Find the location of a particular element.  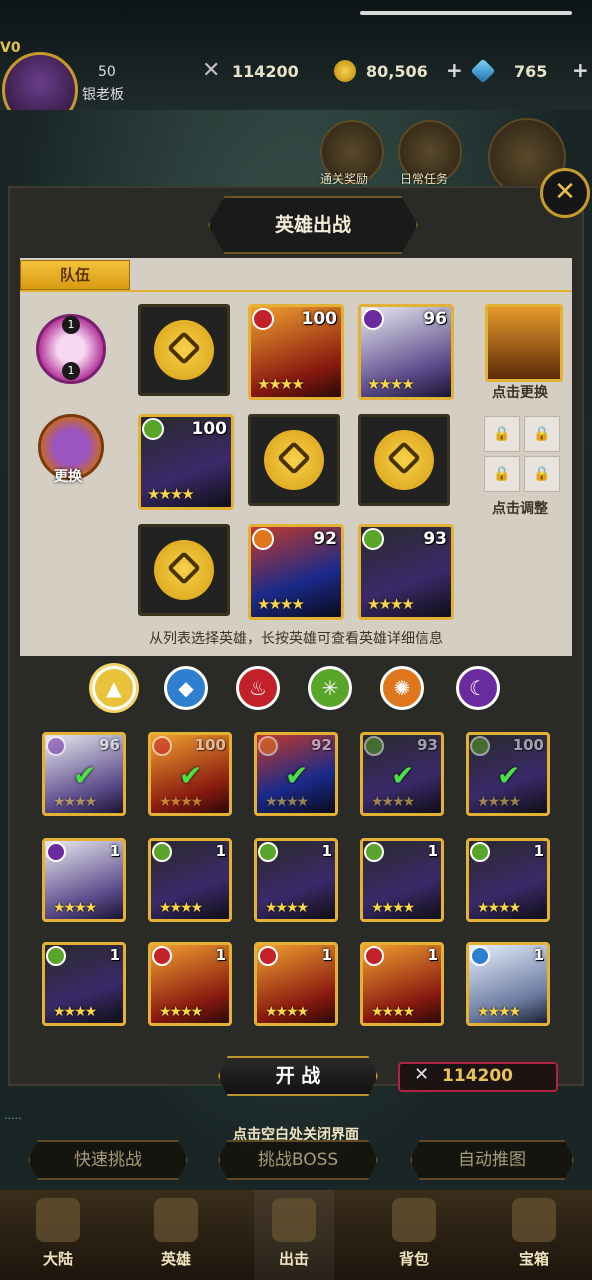

team-hero-slot: 96 ★★★★ is located at coordinates (406, 352).